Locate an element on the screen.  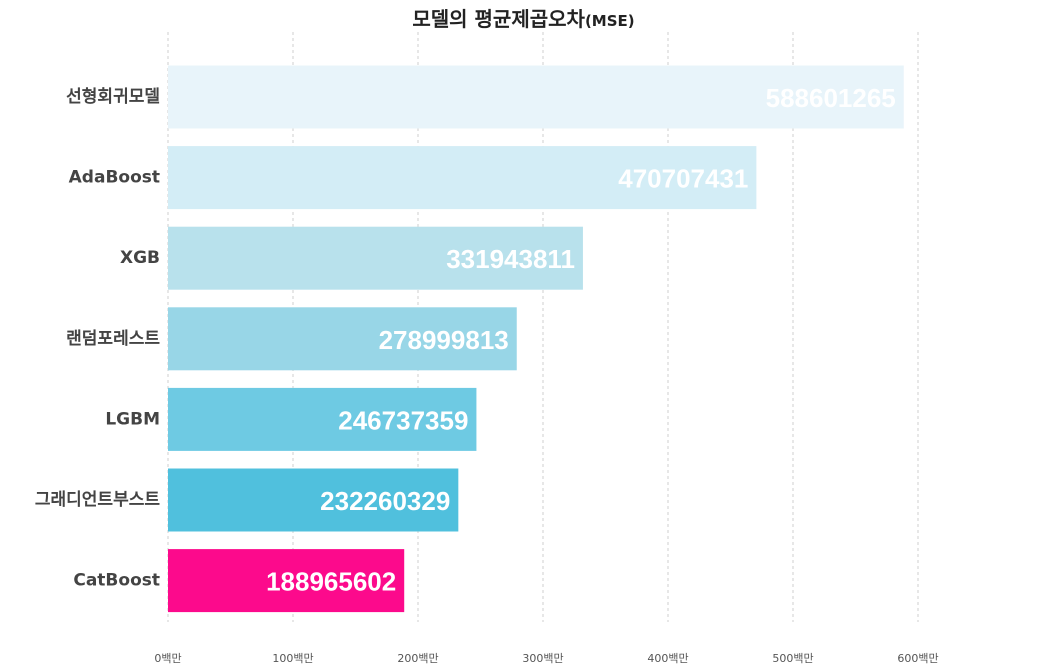
x-tick-label: 100백만 is located at coordinates (292, 658).